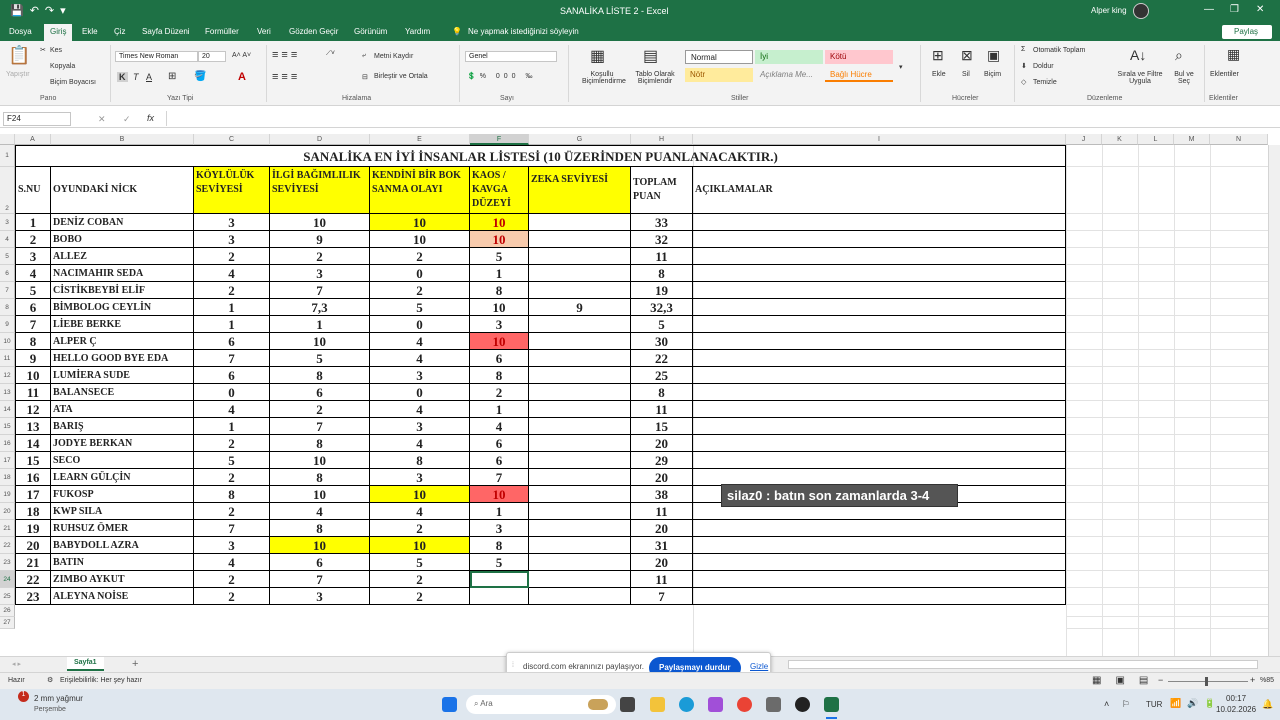  What do you see at coordinates (122, 579) in the screenshot?
I see `nick-cell: ZIMBO AYKUT` at bounding box center [122, 579].